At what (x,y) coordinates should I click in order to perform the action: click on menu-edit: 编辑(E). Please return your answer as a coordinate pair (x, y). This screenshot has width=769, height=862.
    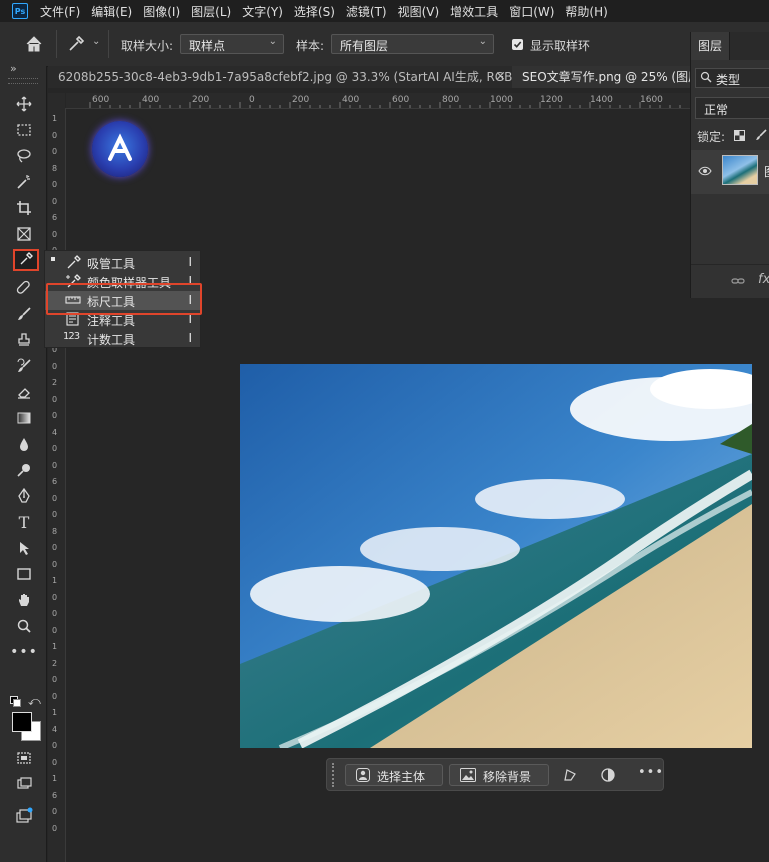
    Looking at the image, I should click on (111, 11).